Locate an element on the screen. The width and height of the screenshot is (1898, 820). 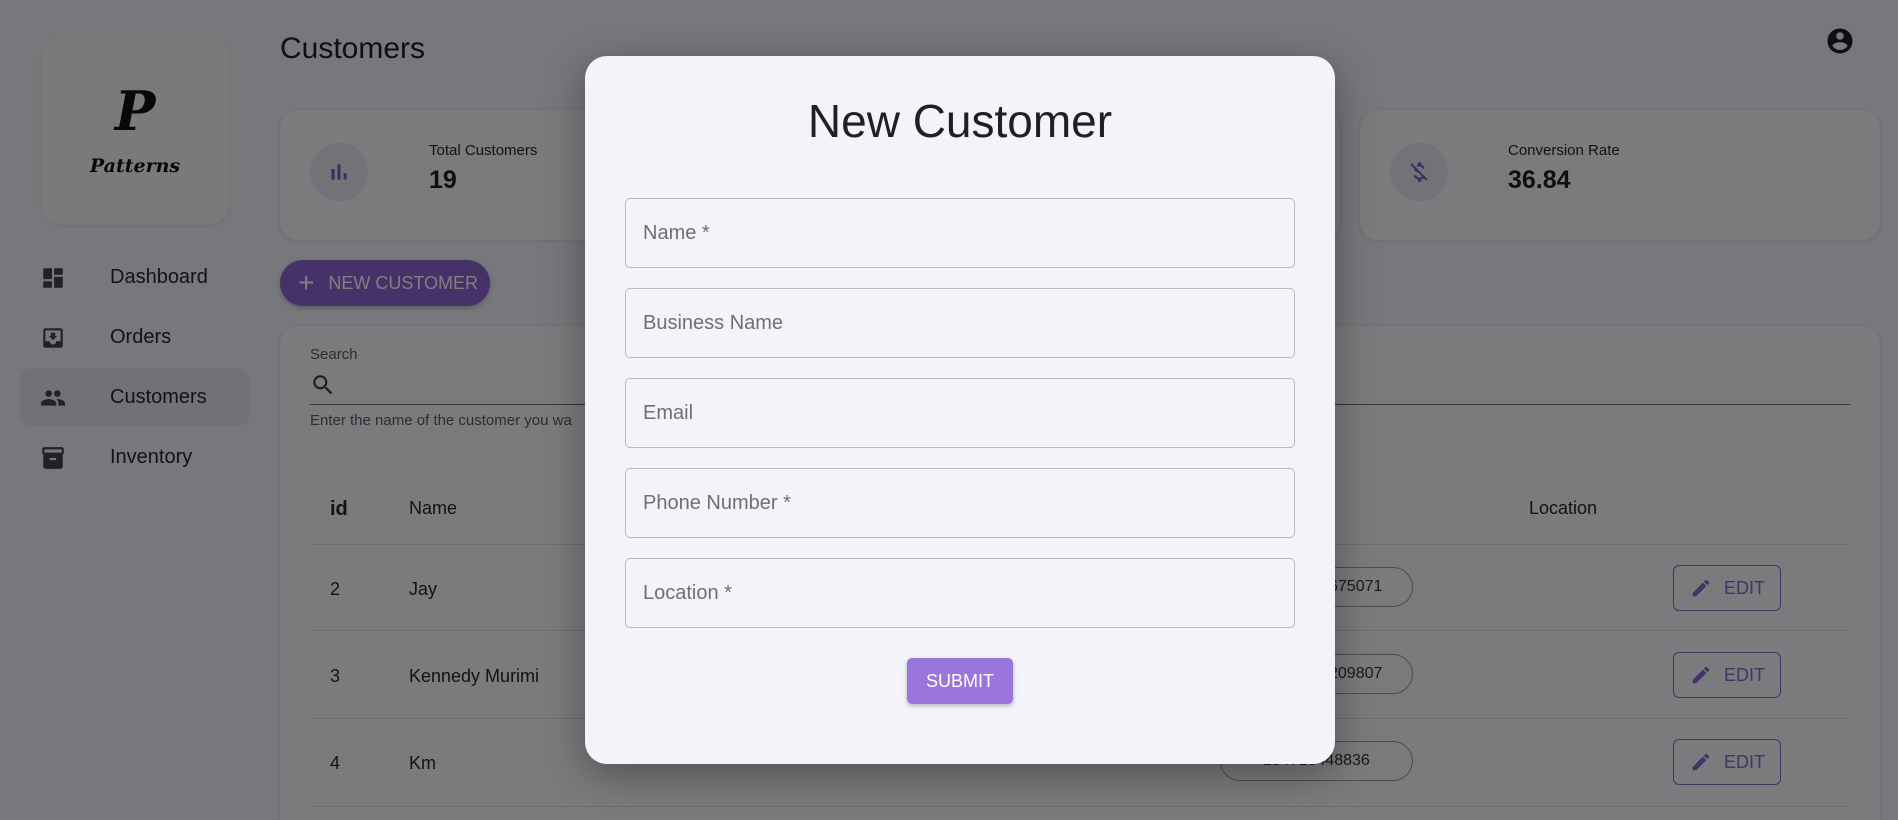
dialog-title: New Customer is located at coordinates (960, 121).